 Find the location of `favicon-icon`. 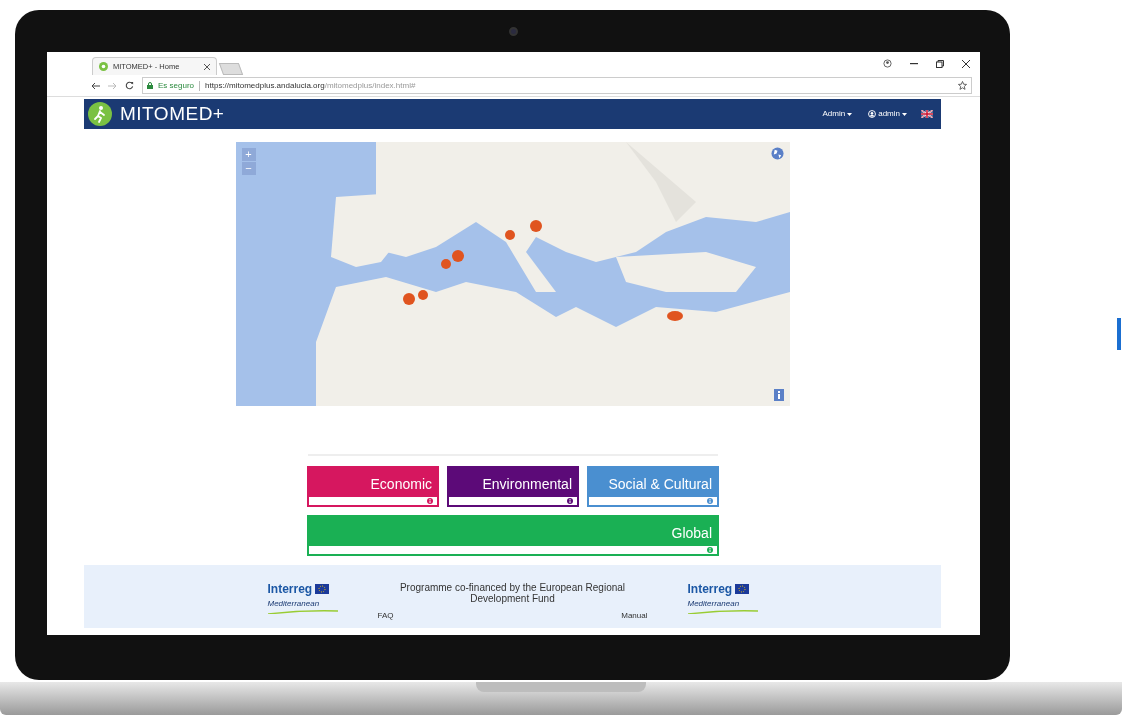

favicon-icon is located at coordinates (103, 66).